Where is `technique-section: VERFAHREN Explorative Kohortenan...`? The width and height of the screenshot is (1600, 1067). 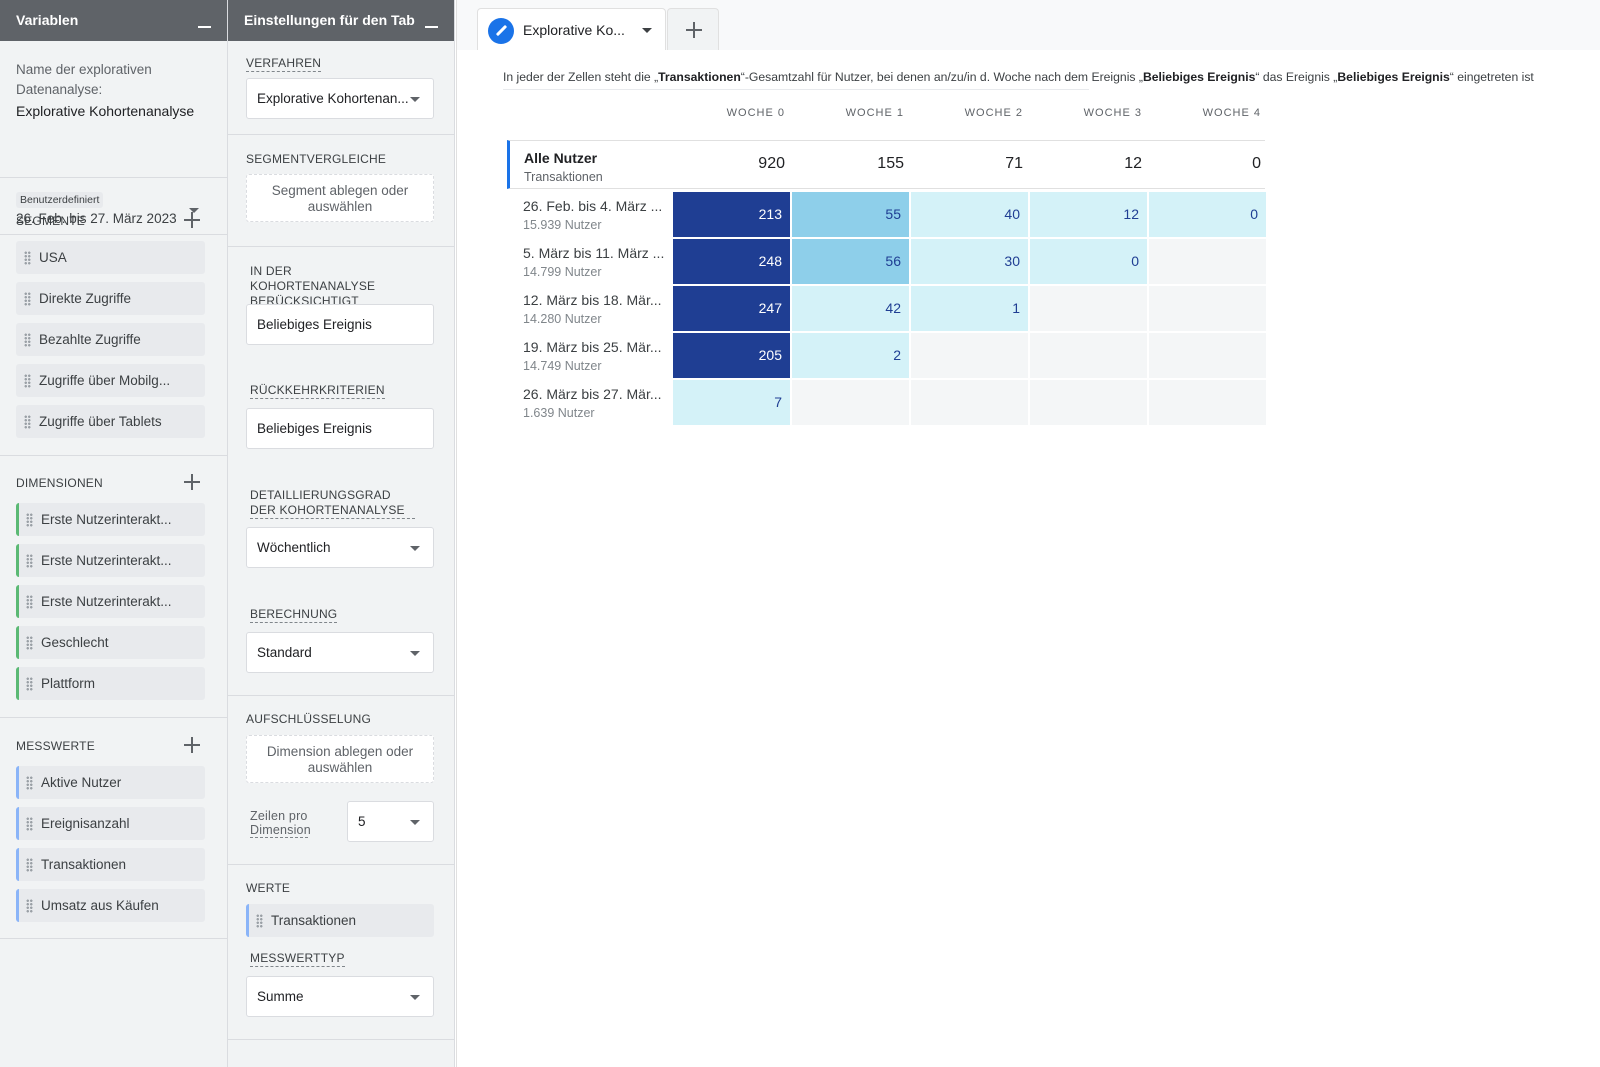
technique-section: VERFAHREN Explorative Kohortenan... is located at coordinates (341, 88).